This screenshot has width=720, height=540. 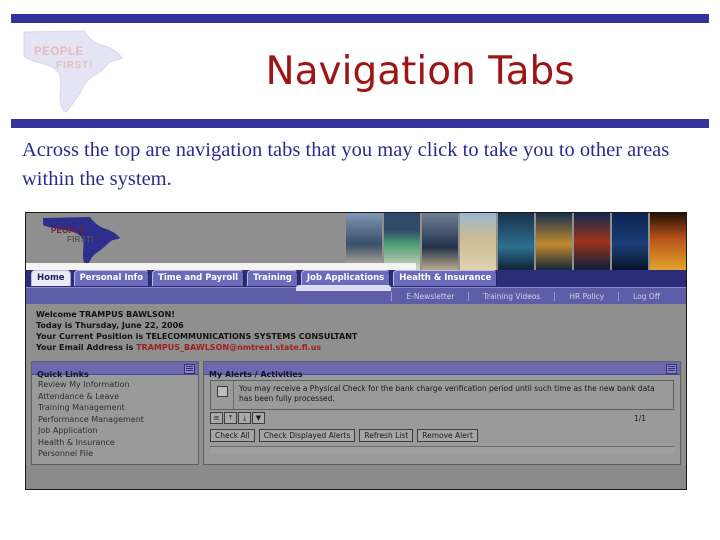 What do you see at coordinates (307, 436) in the screenshot?
I see `check-displayed-alerts-button: Check Displayed Alerts` at bounding box center [307, 436].